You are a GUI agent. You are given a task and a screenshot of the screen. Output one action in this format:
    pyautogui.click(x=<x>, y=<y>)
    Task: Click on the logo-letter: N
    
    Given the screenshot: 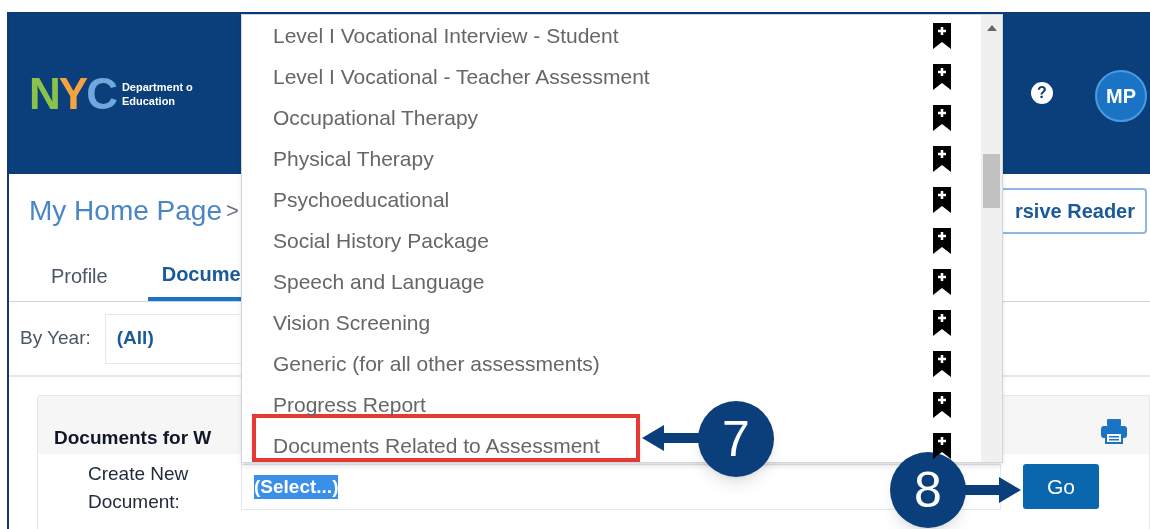 What is the action you would take?
    pyautogui.click(x=44, y=94)
    